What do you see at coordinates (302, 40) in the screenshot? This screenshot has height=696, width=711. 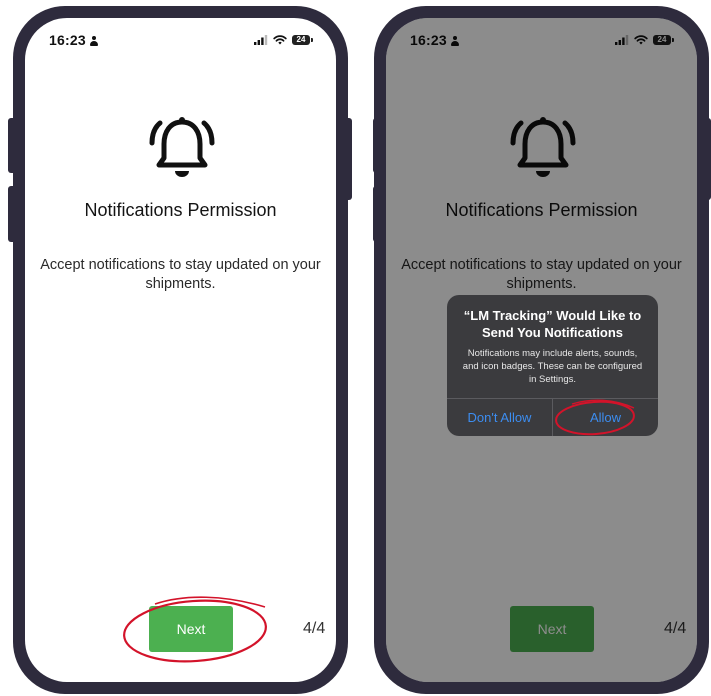 I see `battery-icon: 24` at bounding box center [302, 40].